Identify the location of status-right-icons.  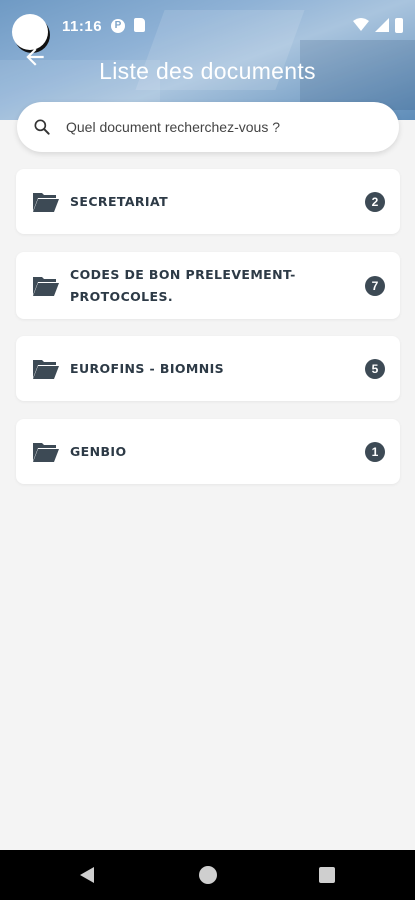
(378, 25).